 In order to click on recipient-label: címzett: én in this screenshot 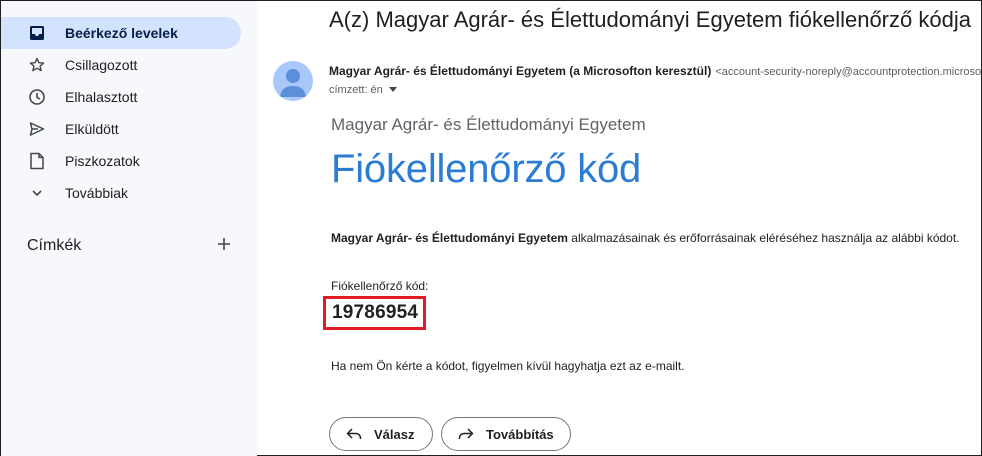, I will do `click(356, 90)`.